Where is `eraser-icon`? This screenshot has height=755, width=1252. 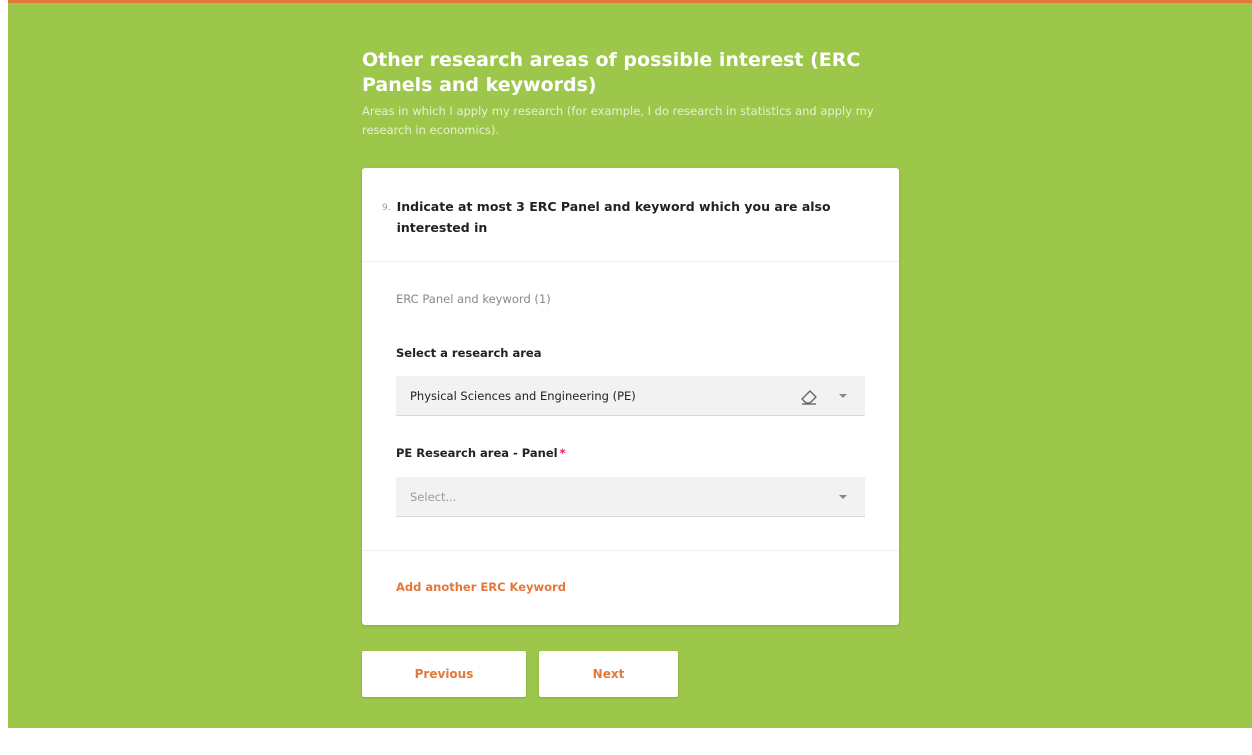 eraser-icon is located at coordinates (809, 396).